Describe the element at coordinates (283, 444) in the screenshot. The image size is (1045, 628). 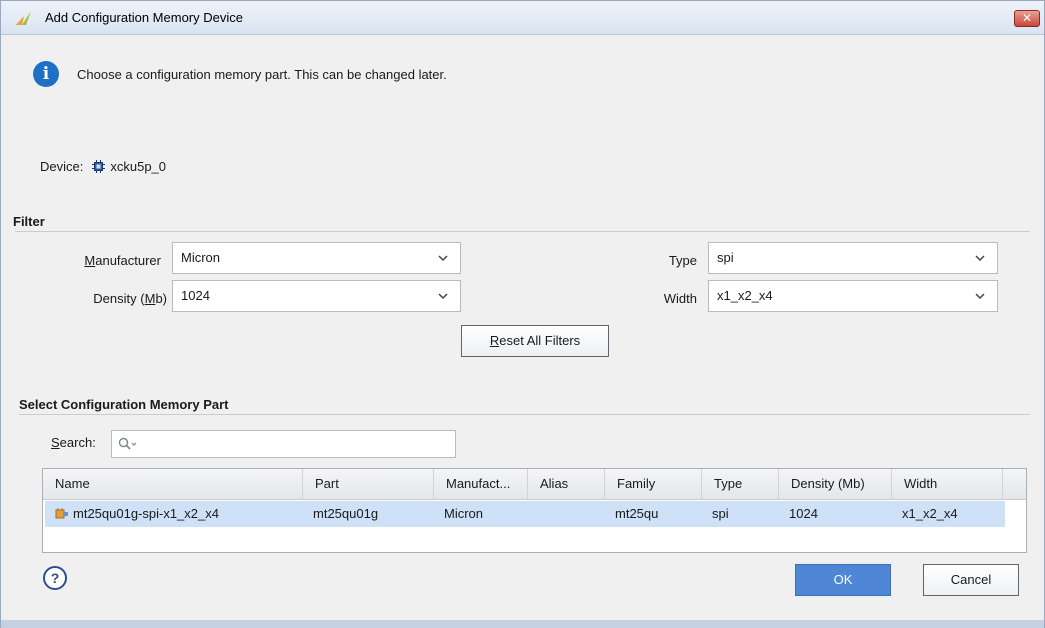
I see `search-input` at that location.